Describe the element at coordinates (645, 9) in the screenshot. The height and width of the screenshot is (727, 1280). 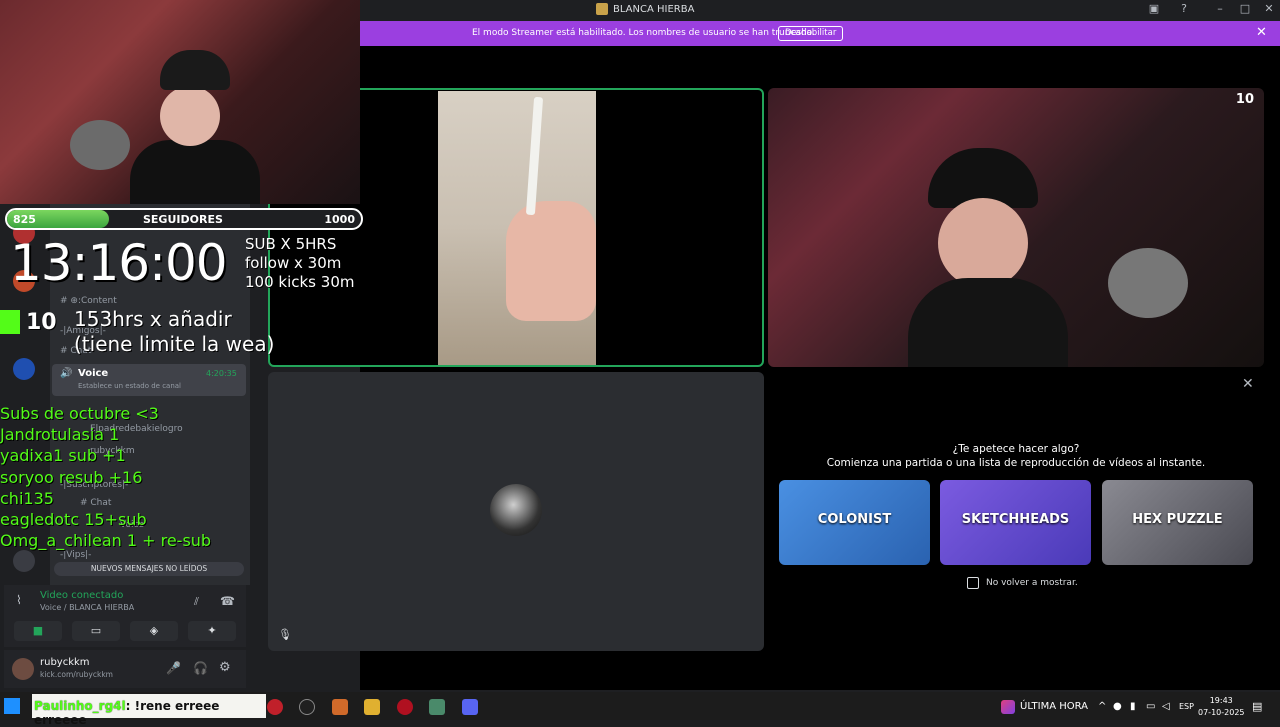
I see `window-title: BLANCA HIERBA` at that location.